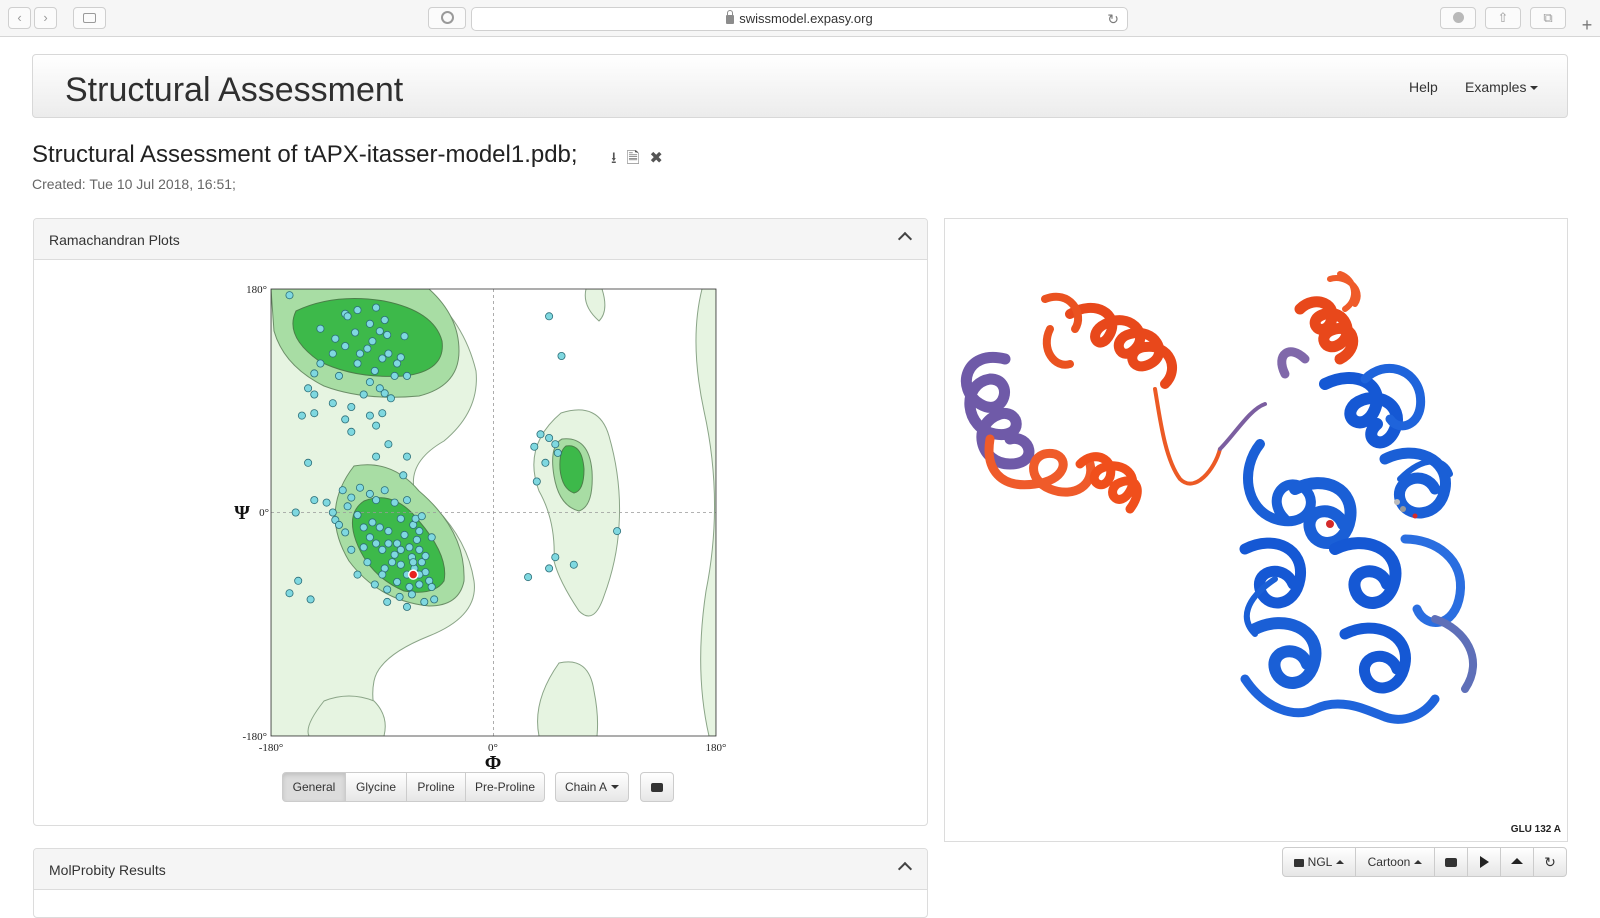  Describe the element at coordinates (447, 18) in the screenshot. I see `extension-button` at that location.